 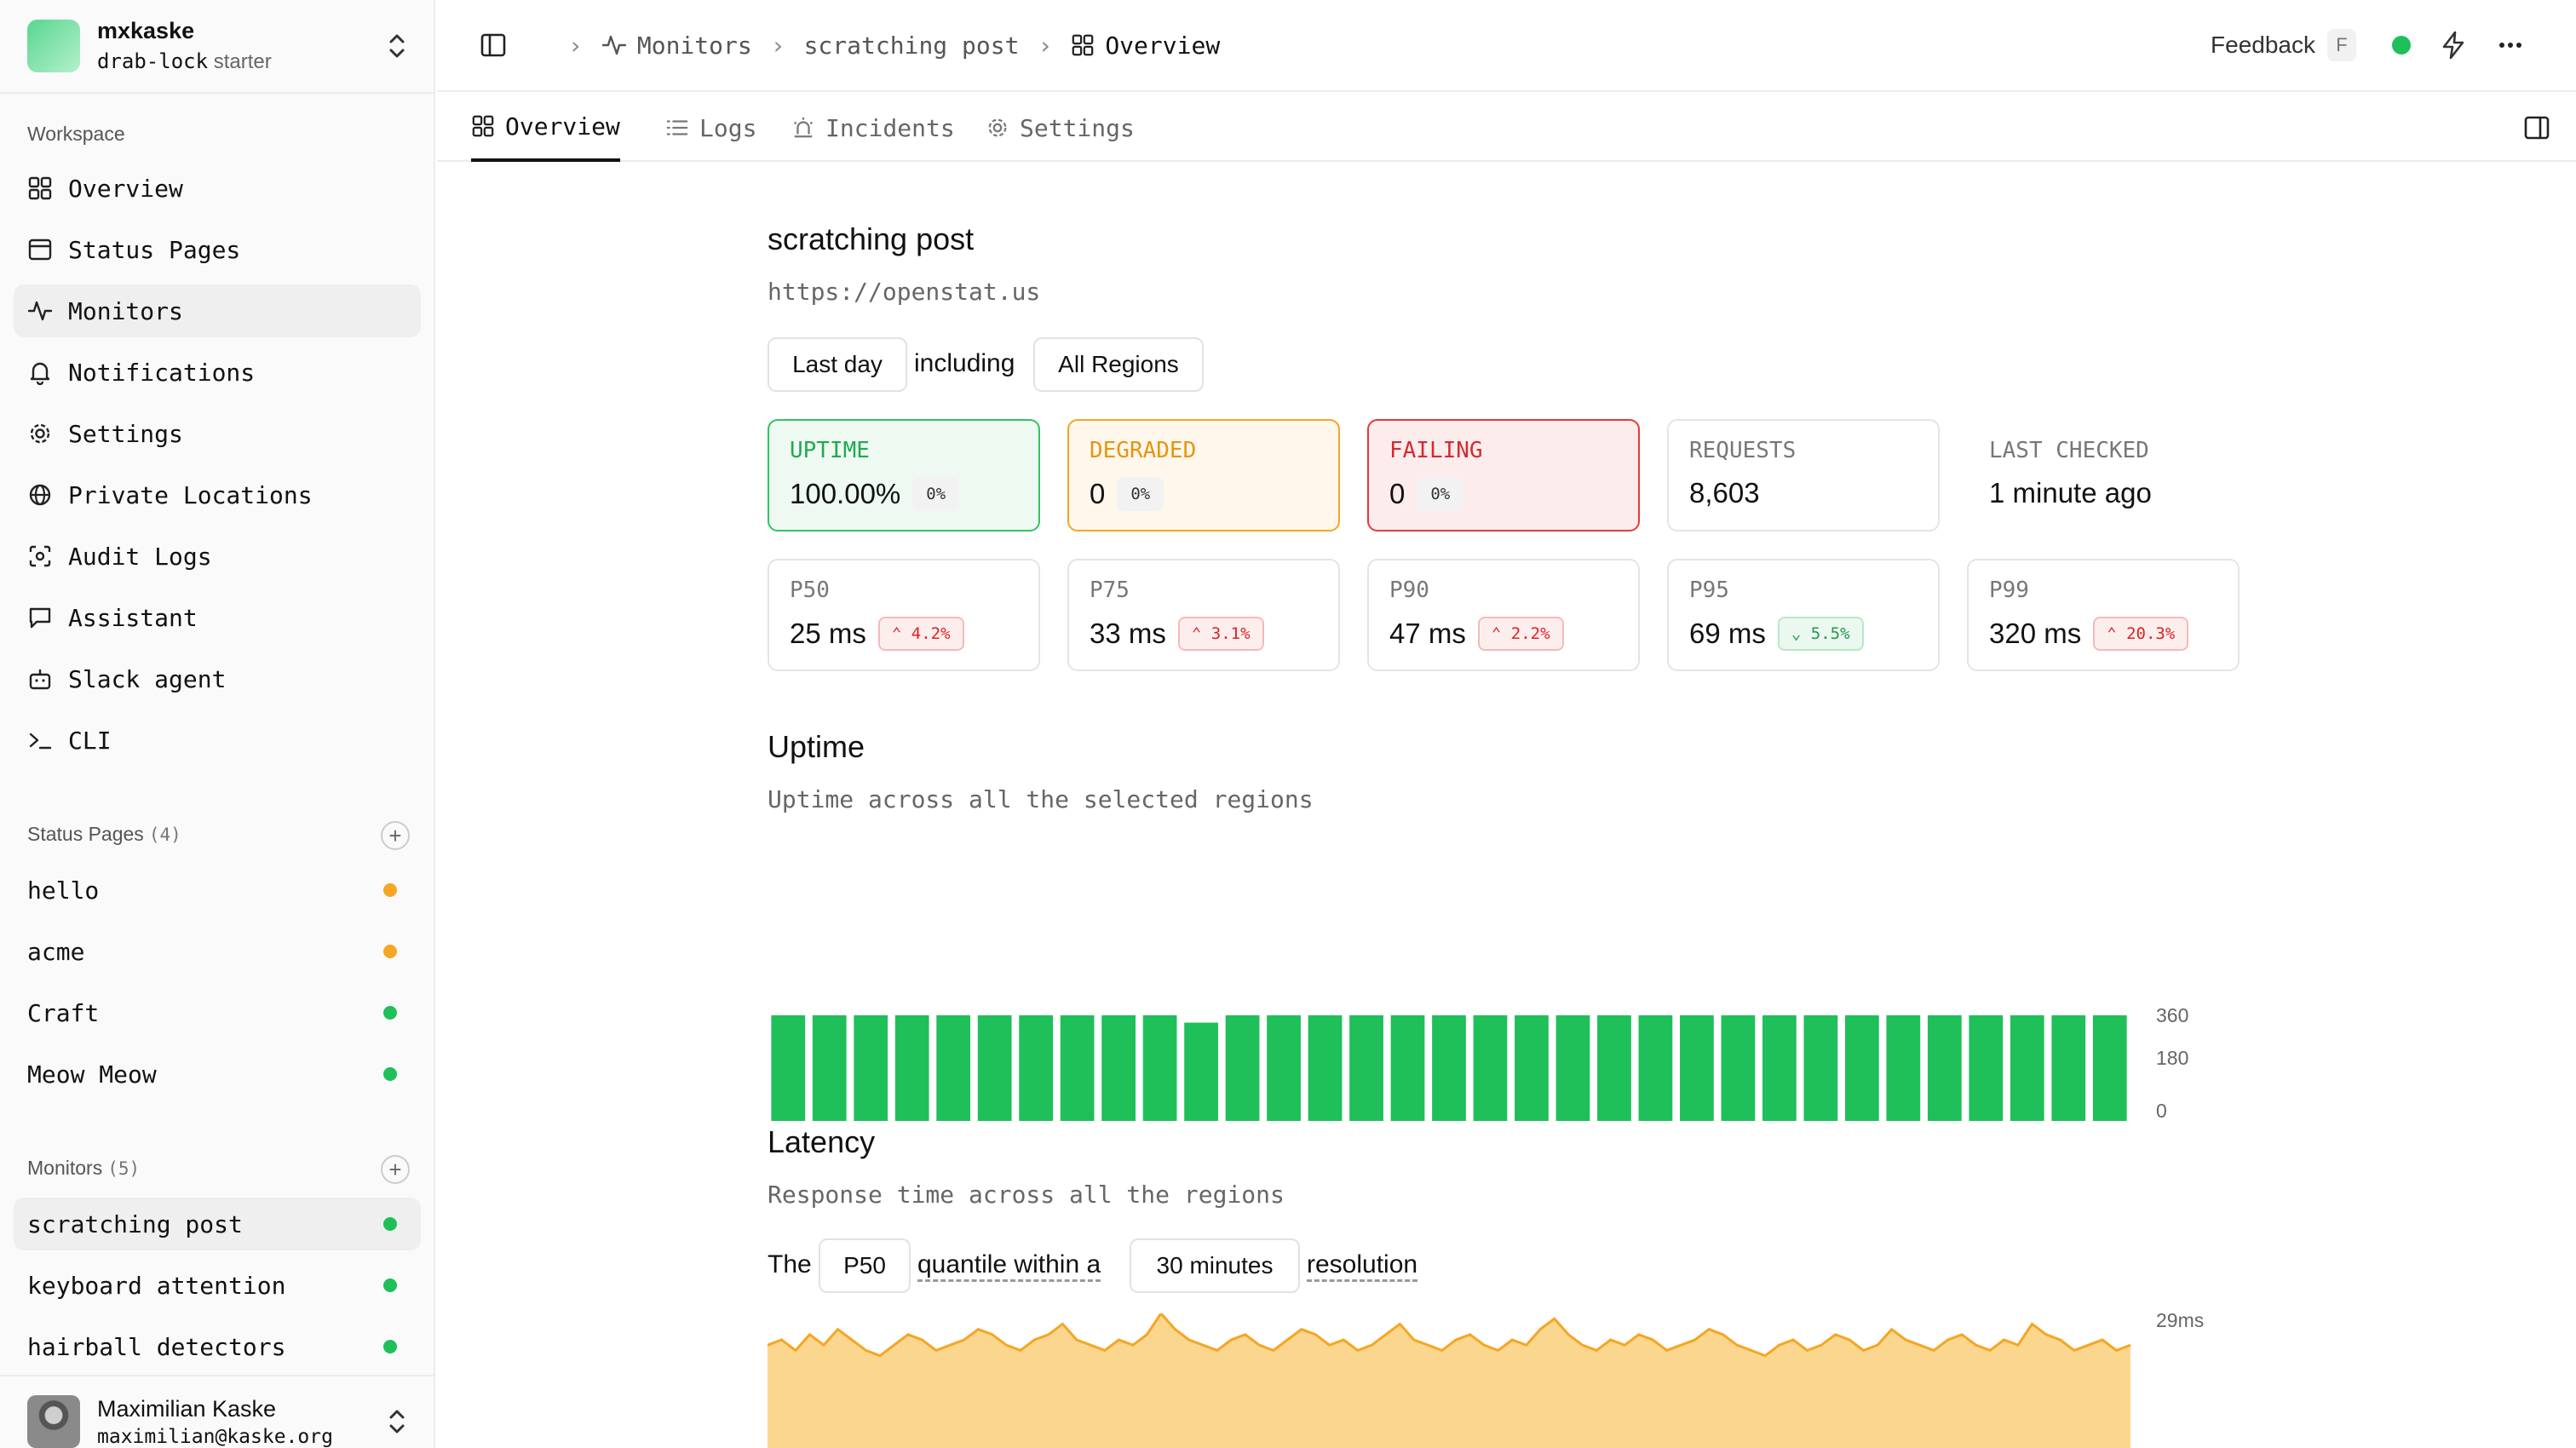 What do you see at coordinates (217, 952) in the screenshot?
I see `status-page-item: acme` at bounding box center [217, 952].